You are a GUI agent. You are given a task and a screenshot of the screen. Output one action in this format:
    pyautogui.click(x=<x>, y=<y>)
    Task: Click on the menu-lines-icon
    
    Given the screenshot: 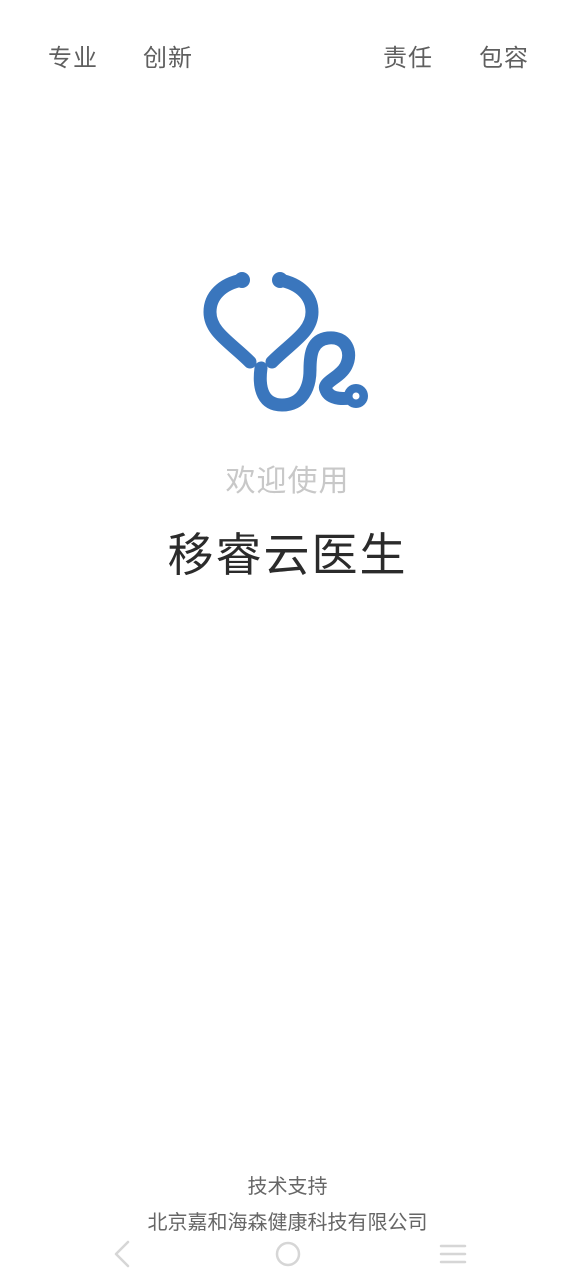 What is the action you would take?
    pyautogui.click(x=453, y=1254)
    